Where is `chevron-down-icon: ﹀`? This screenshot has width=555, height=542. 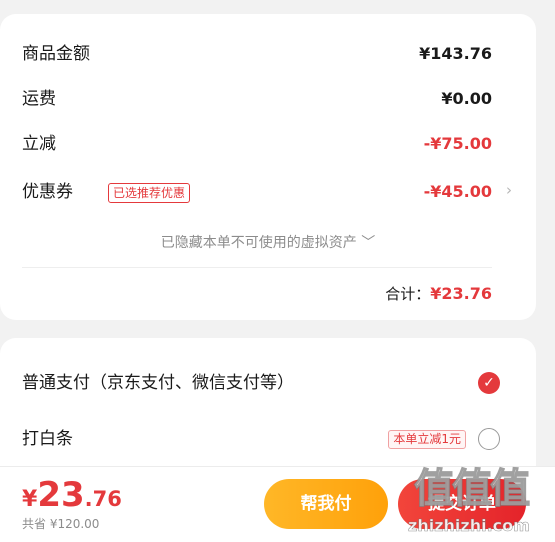 chevron-down-icon: ﹀ is located at coordinates (368, 243).